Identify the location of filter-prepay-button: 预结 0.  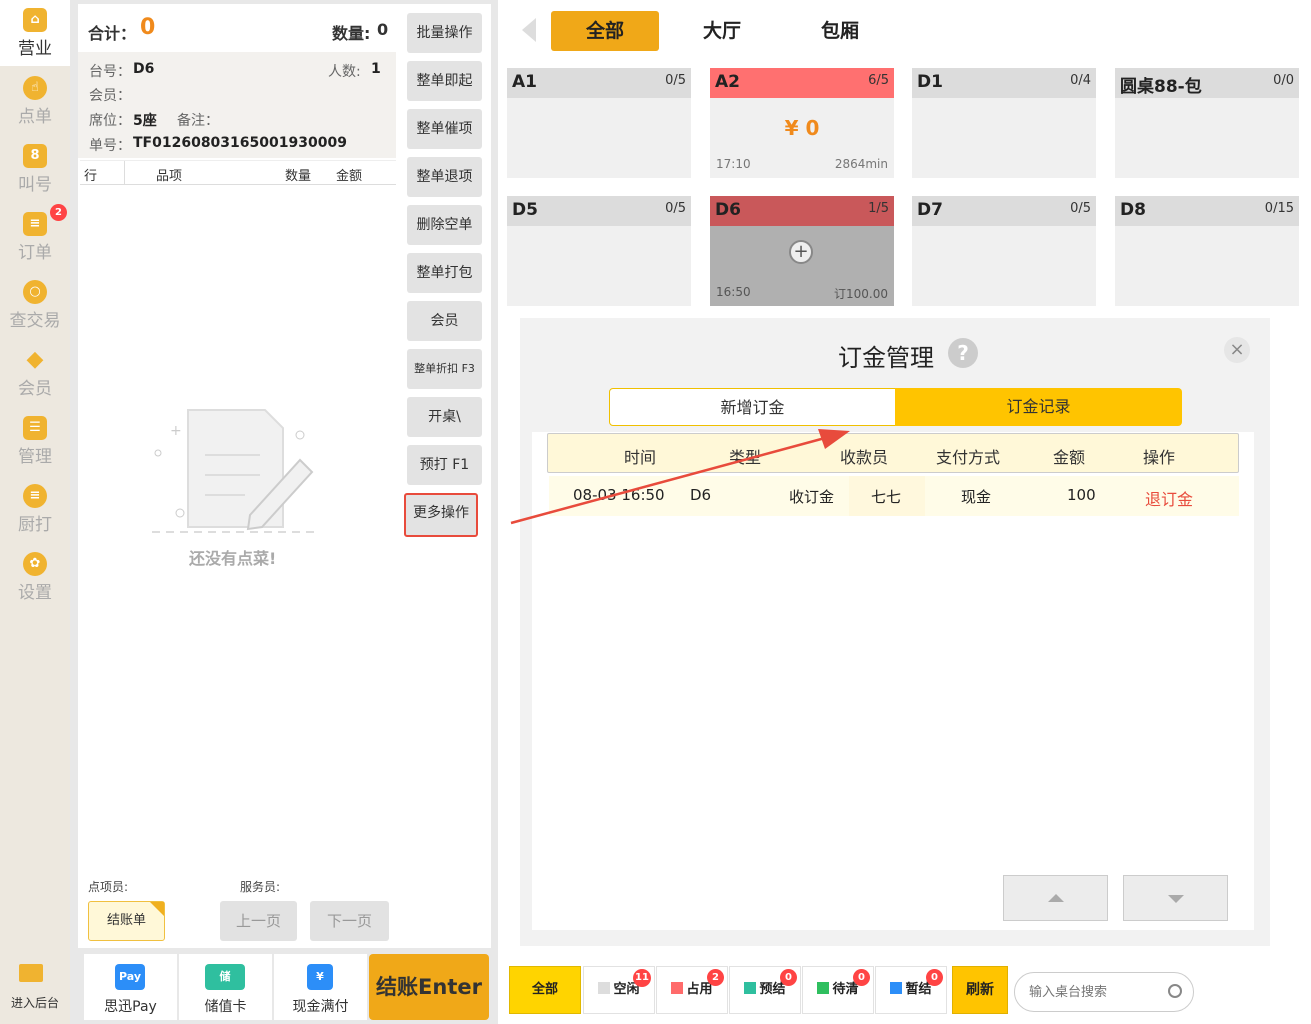
(765, 990).